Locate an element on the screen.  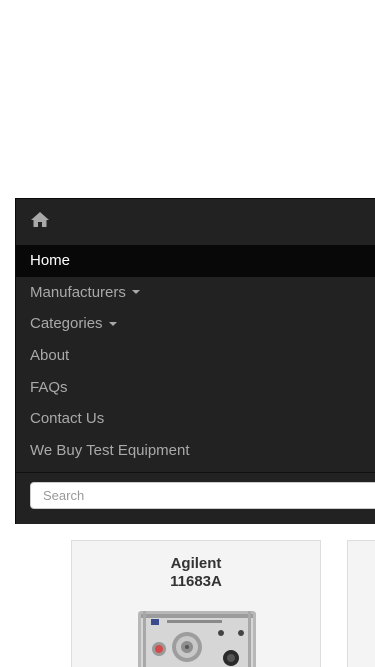
nav-item-label: Contact Us is located at coordinates (67, 419).